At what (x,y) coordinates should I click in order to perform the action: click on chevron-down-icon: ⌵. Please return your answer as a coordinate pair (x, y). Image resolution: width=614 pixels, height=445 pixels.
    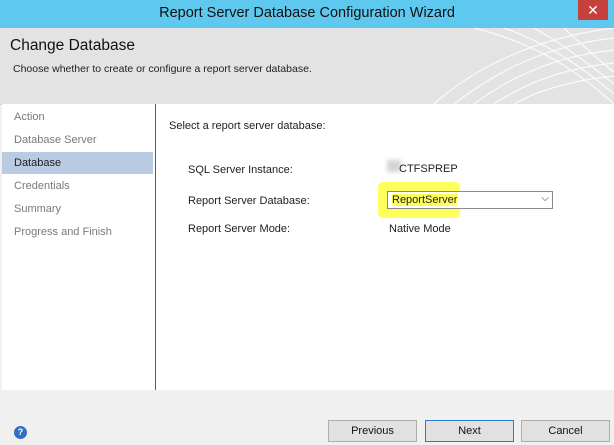
    Looking at the image, I should click on (545, 198).